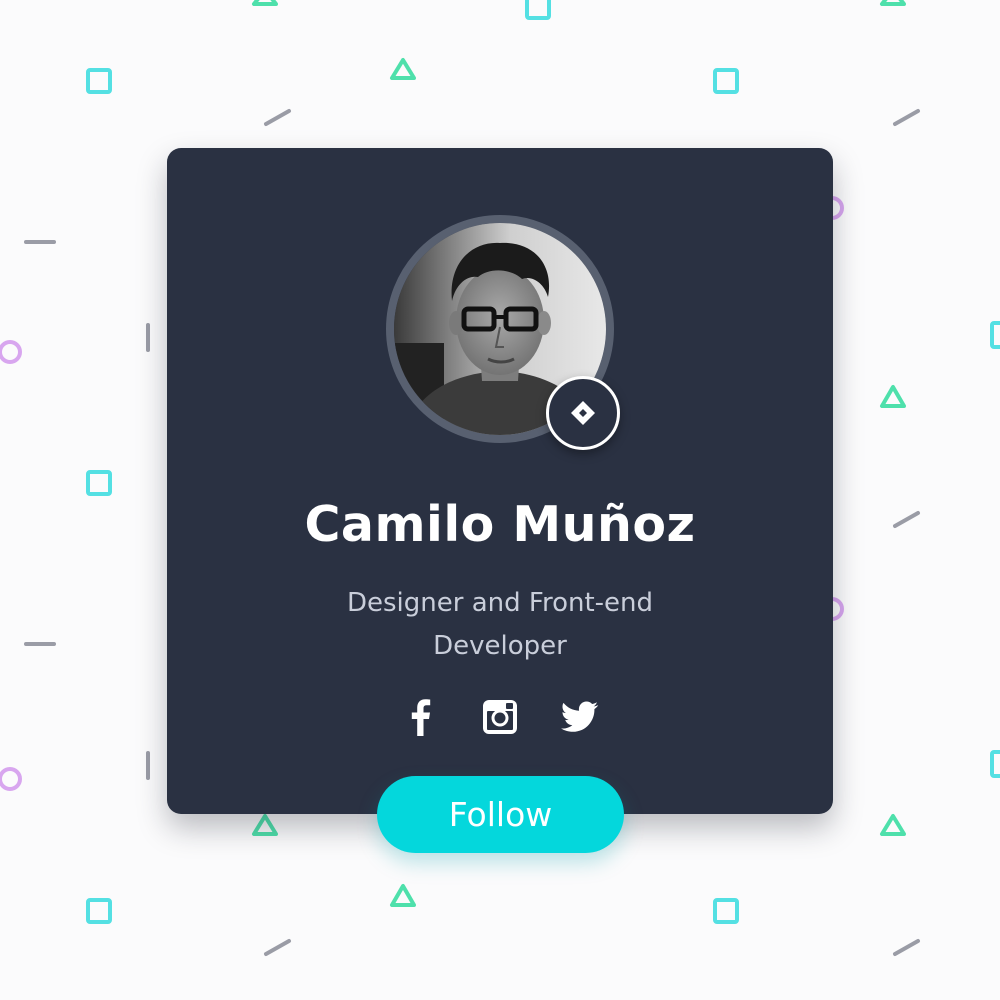 This screenshot has width=1000, height=1000. I want to click on badge-button, so click(583, 413).